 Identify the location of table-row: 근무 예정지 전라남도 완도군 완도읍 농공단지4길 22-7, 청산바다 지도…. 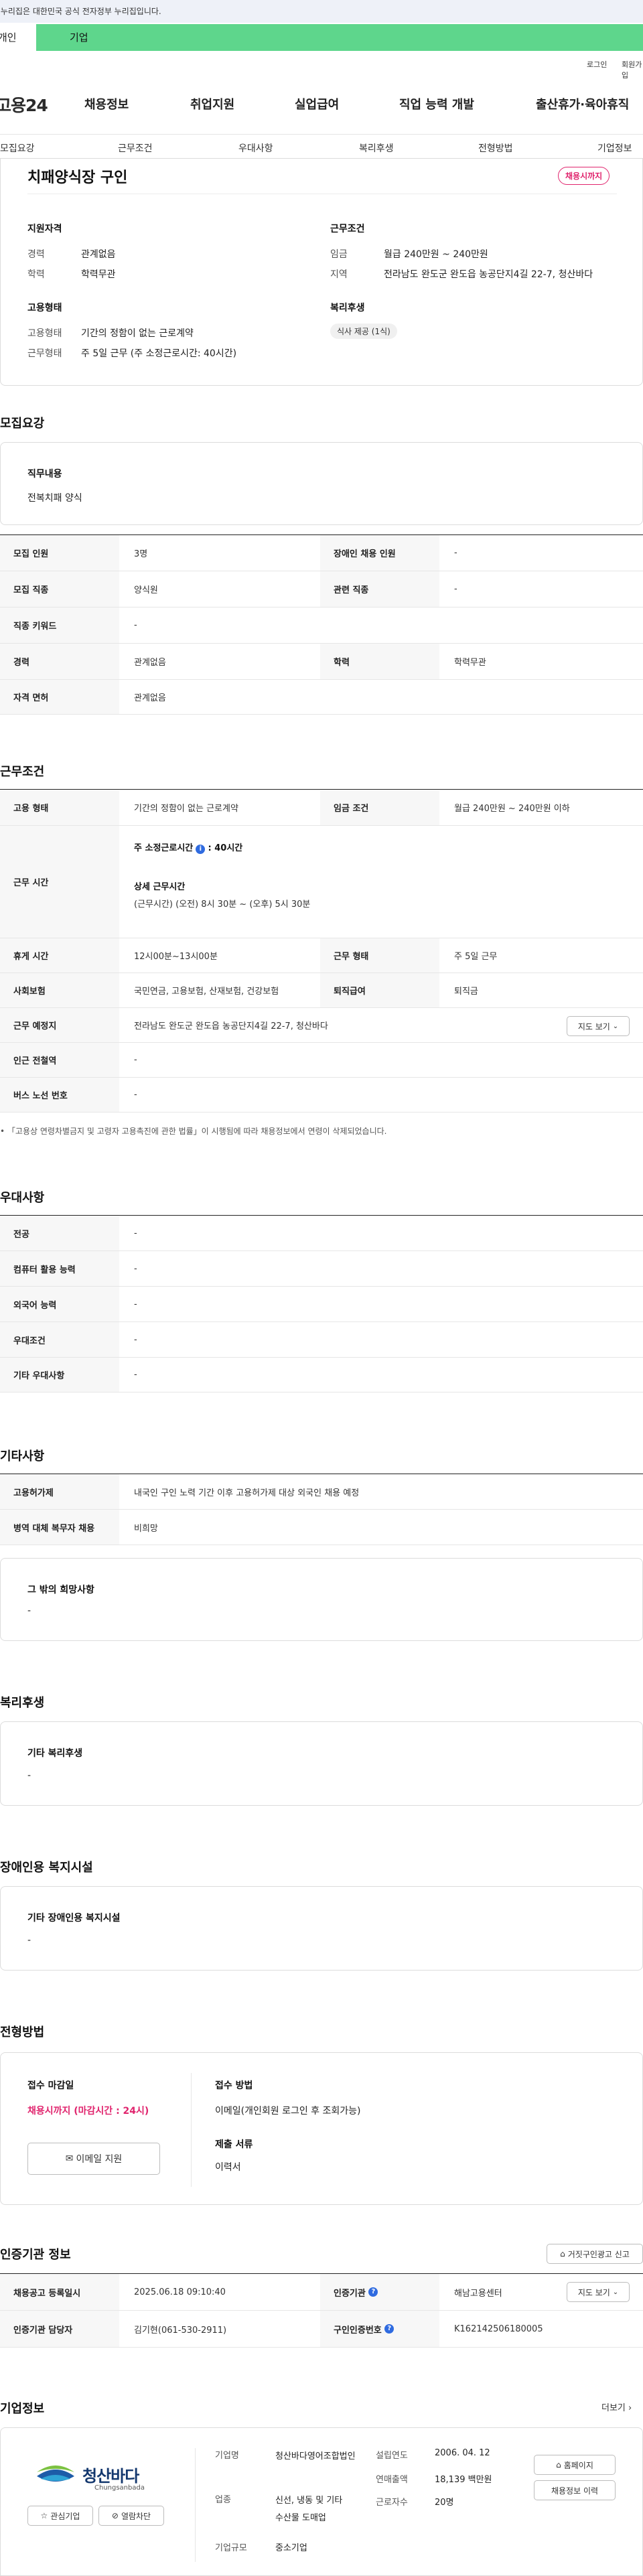
(321, 1025).